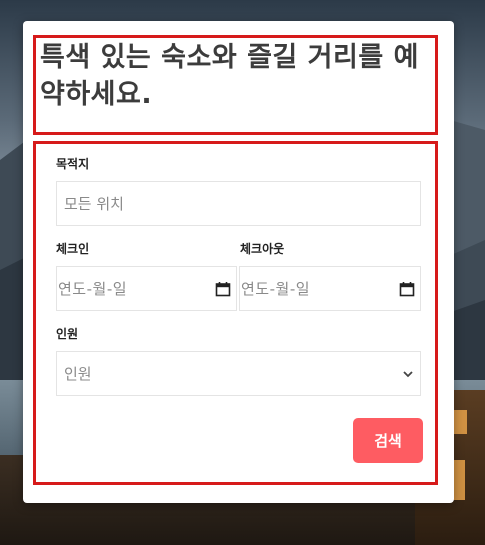 The image size is (485, 545). Describe the element at coordinates (262, 249) in the screenshot. I see `checkout-label: 체크아웃` at that location.